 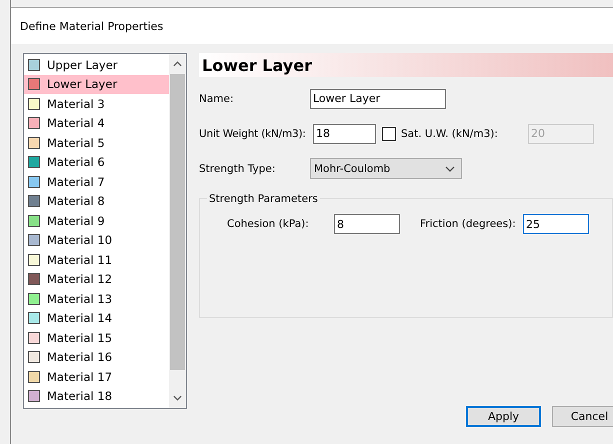 What do you see at coordinates (96, 162) in the screenshot?
I see `material-item: Material 6` at bounding box center [96, 162].